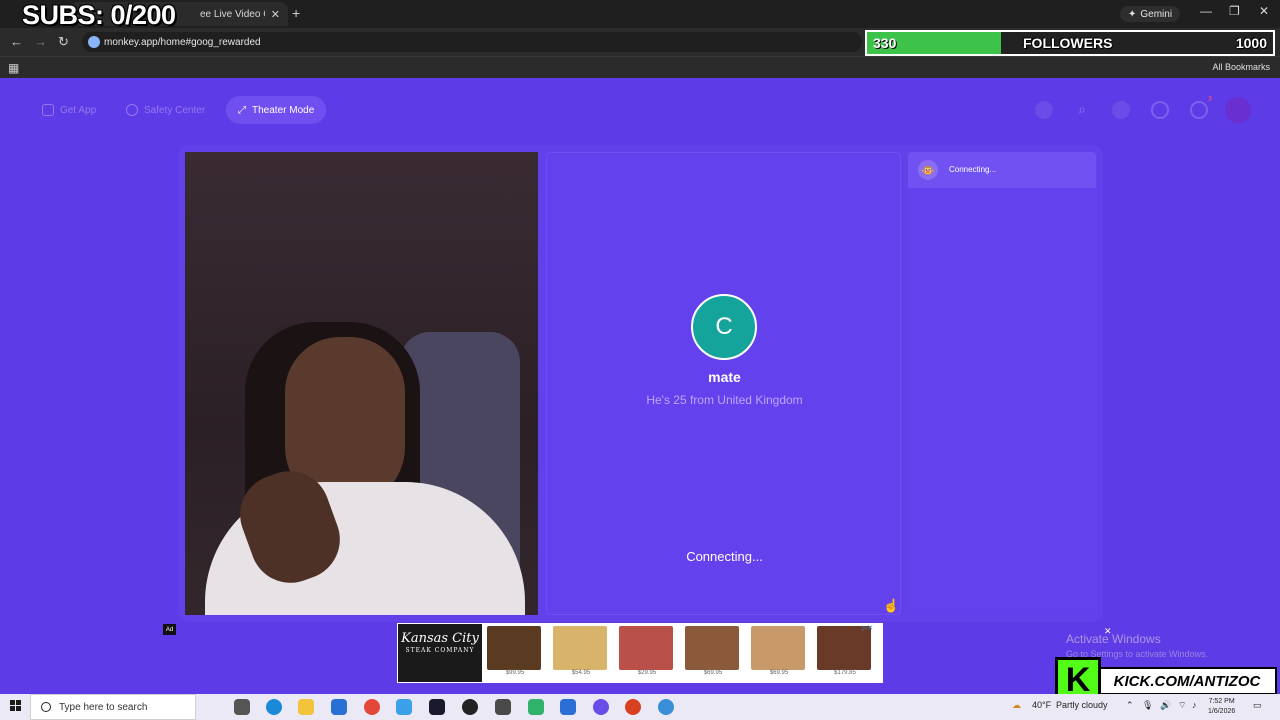  Describe the element at coordinates (78, 110) in the screenshot. I see `get-app-label: Get App` at that location.